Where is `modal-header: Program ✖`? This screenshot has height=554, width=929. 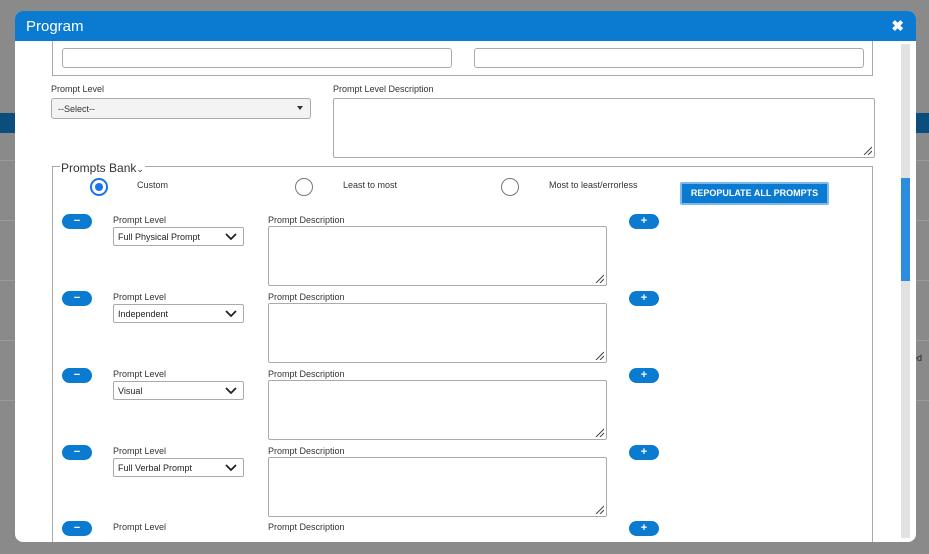 modal-header: Program ✖ is located at coordinates (465, 26).